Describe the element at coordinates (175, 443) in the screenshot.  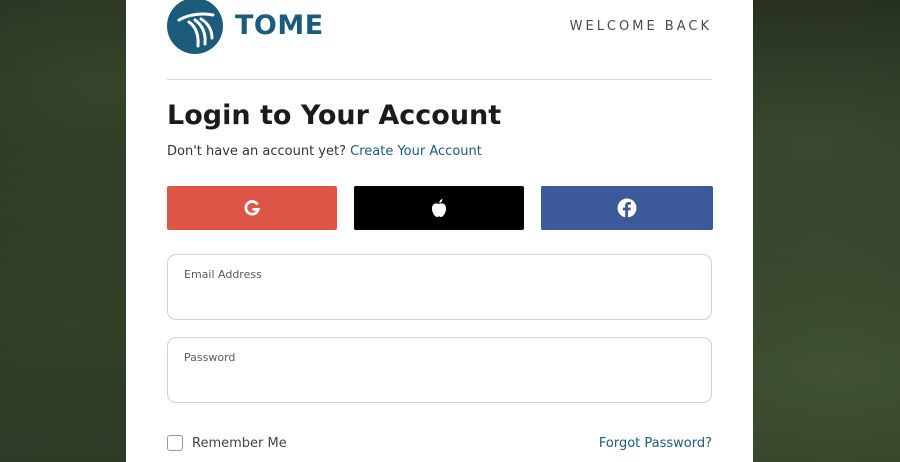
I see `remember-me-checkbox` at that location.